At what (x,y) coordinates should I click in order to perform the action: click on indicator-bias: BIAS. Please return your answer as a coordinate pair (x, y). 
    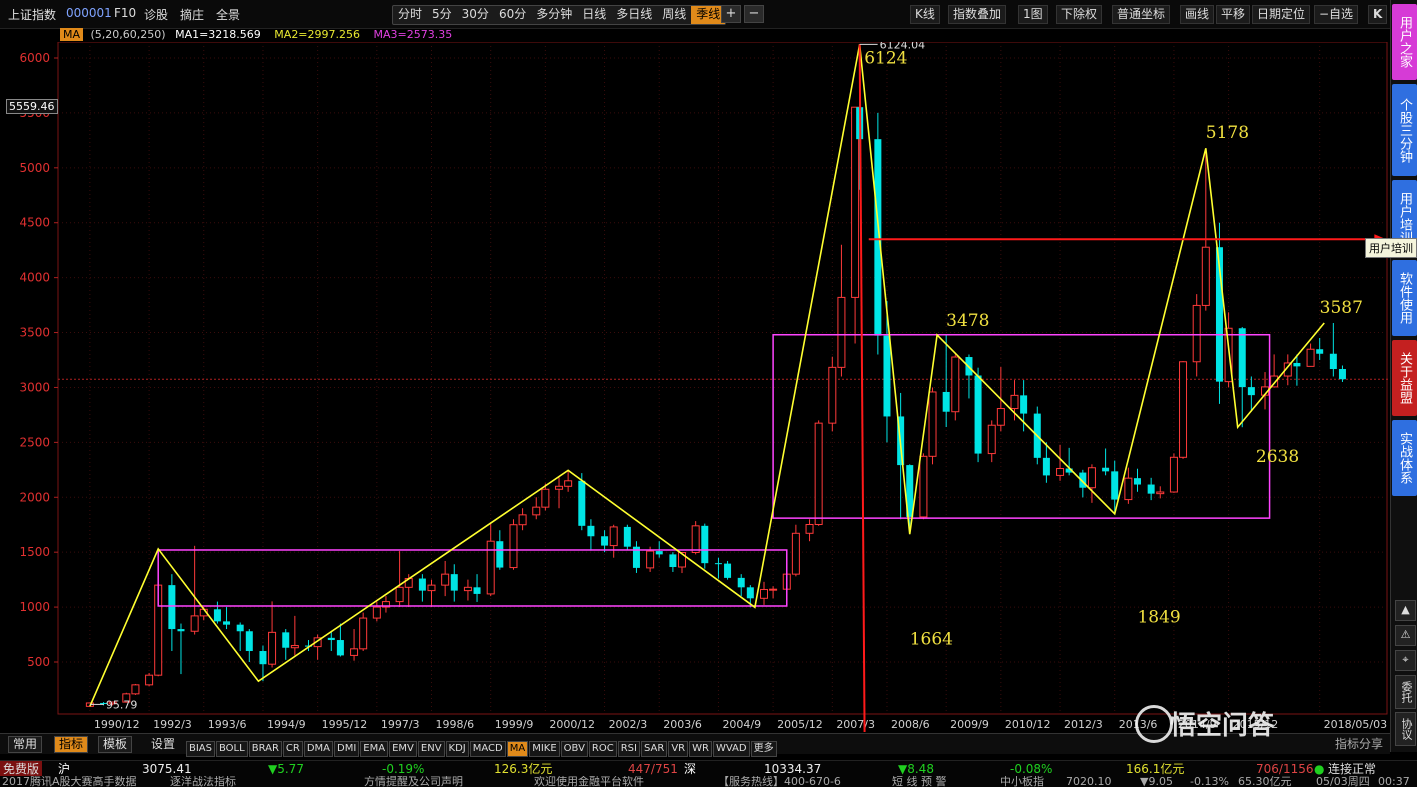
    Looking at the image, I should click on (200, 749).